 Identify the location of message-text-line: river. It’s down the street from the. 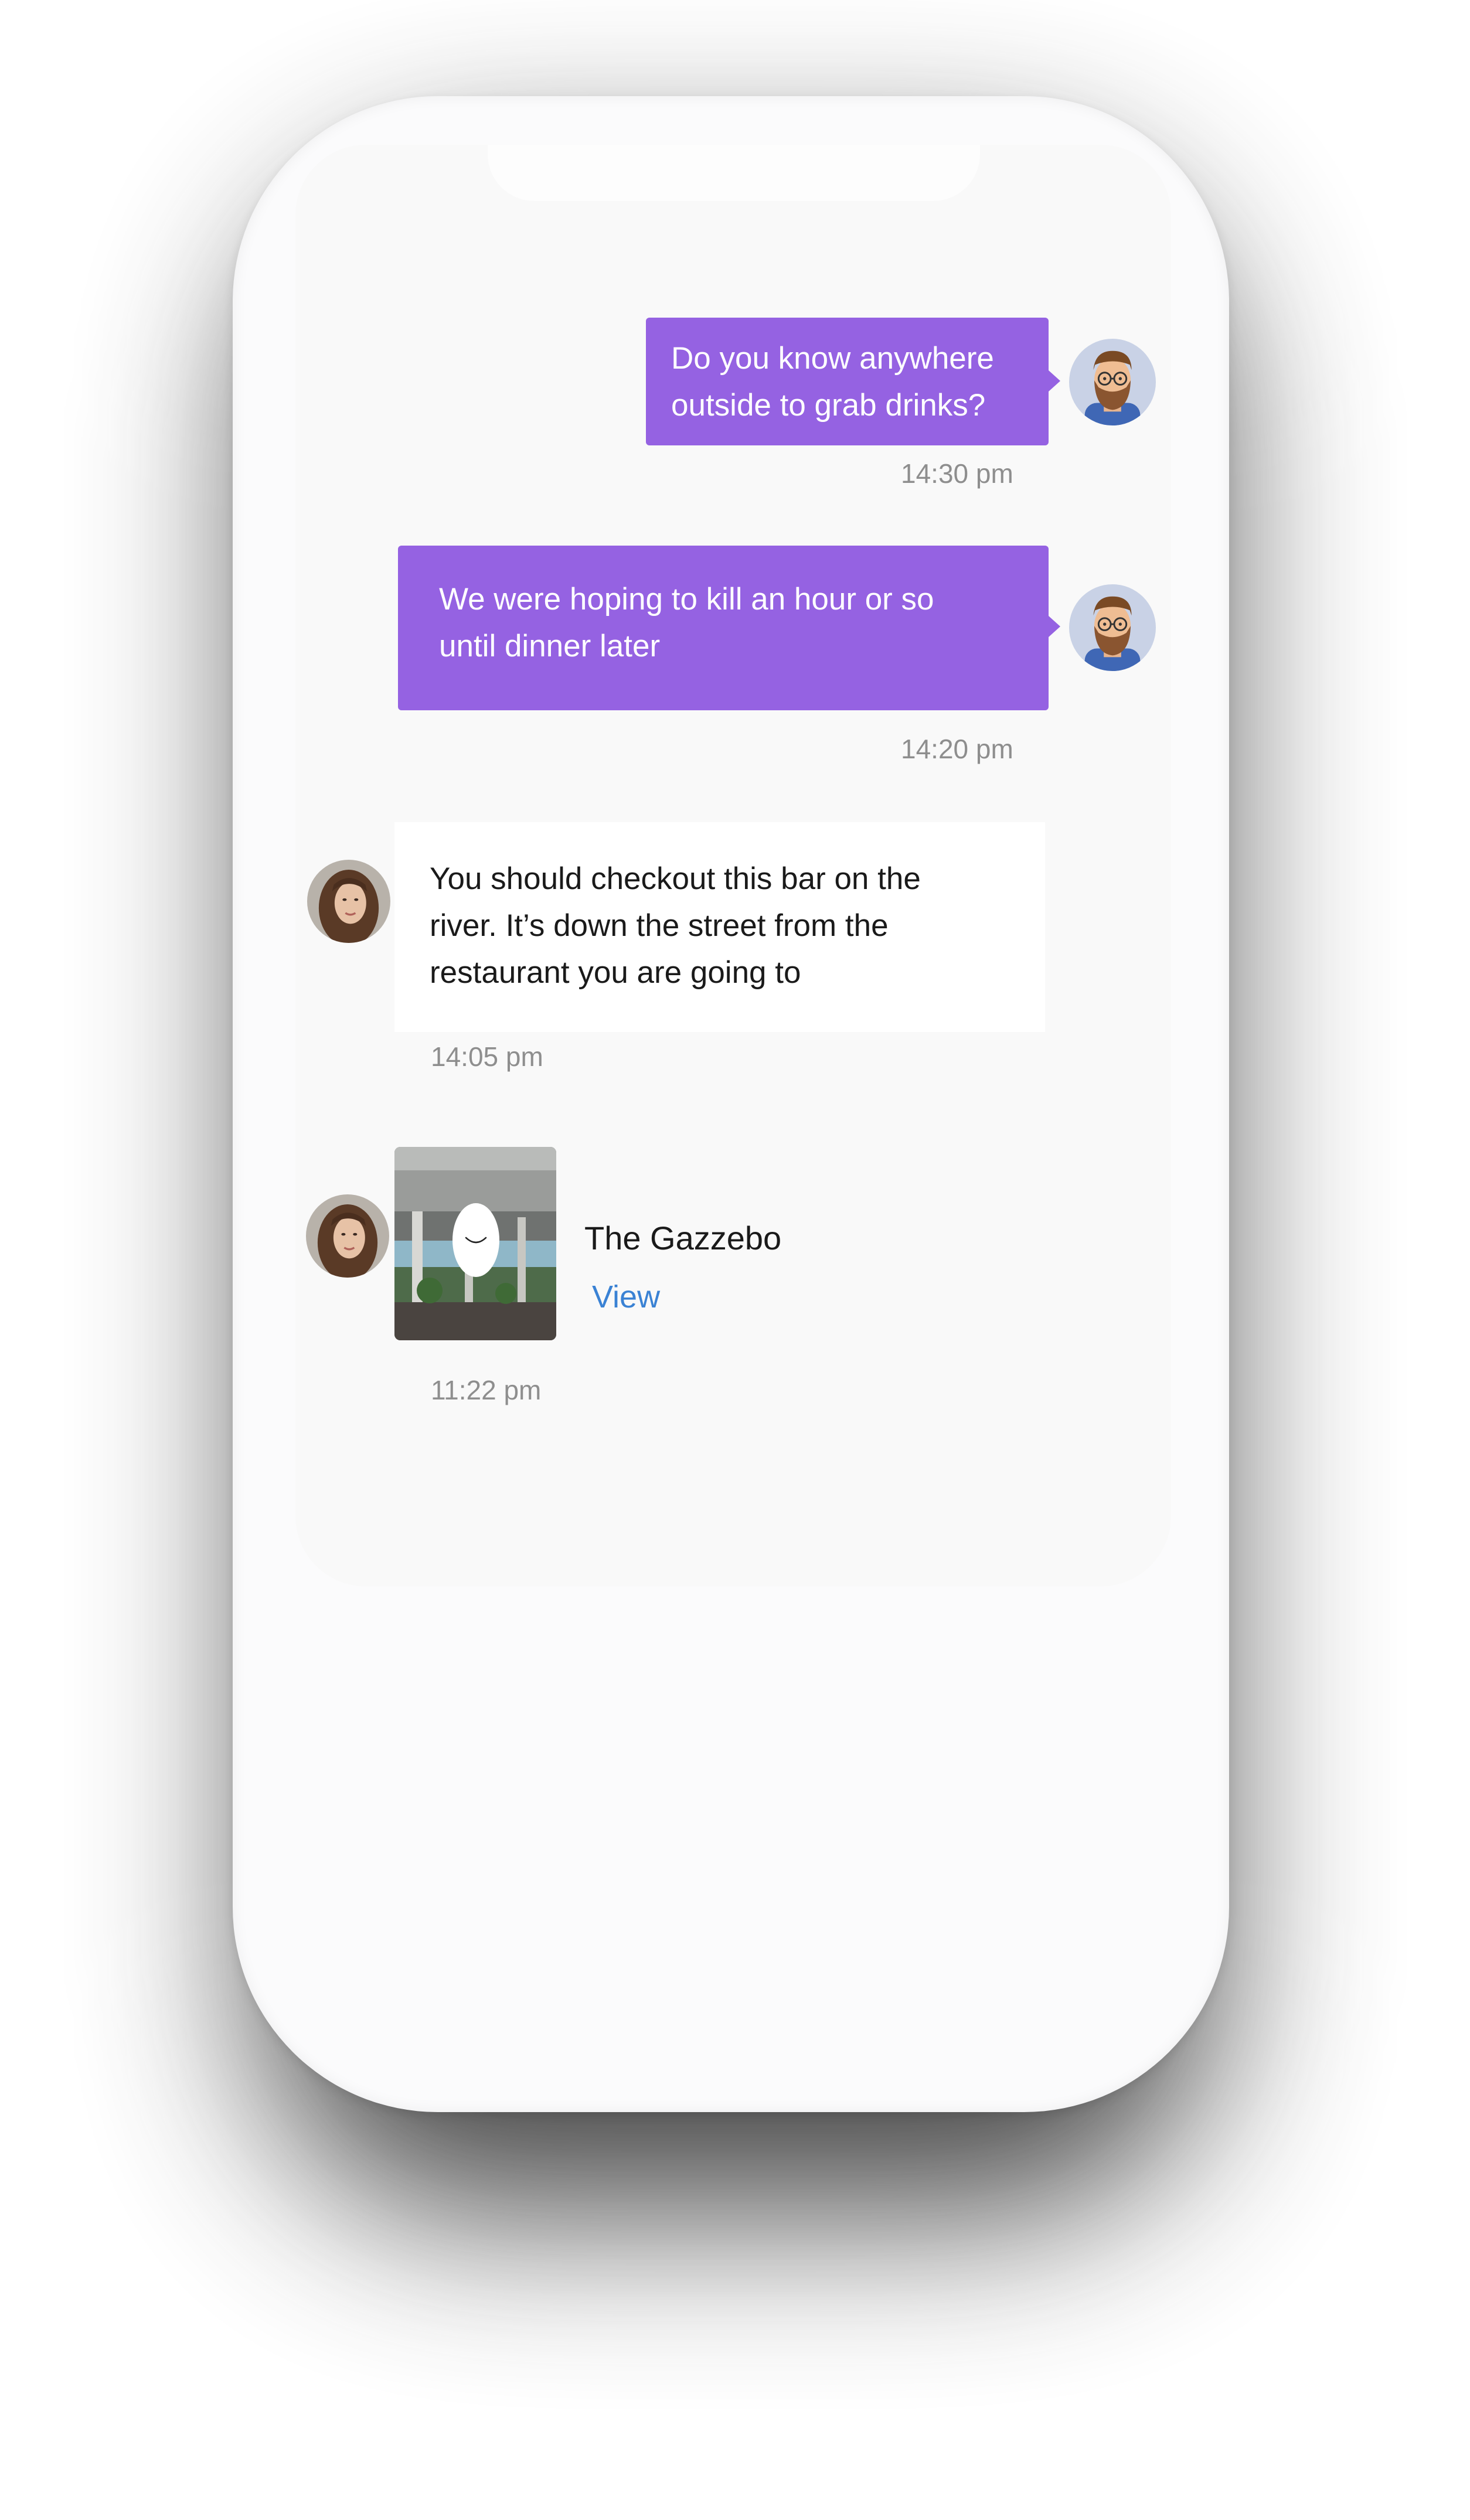
(660, 925).